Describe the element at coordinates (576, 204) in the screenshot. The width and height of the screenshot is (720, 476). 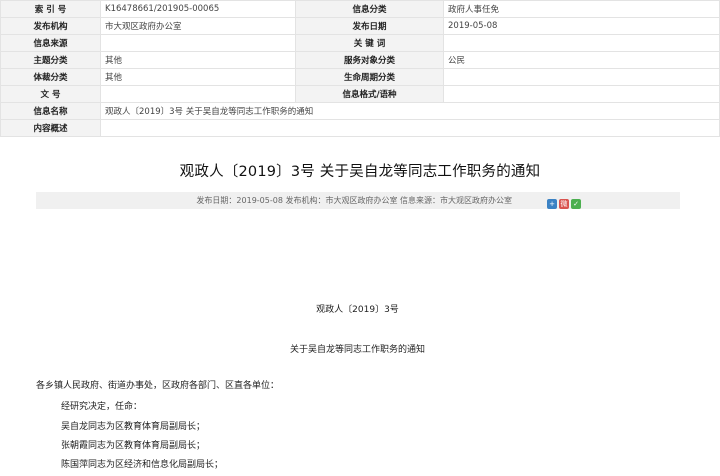
I see `wechat-icon: ✓` at that location.